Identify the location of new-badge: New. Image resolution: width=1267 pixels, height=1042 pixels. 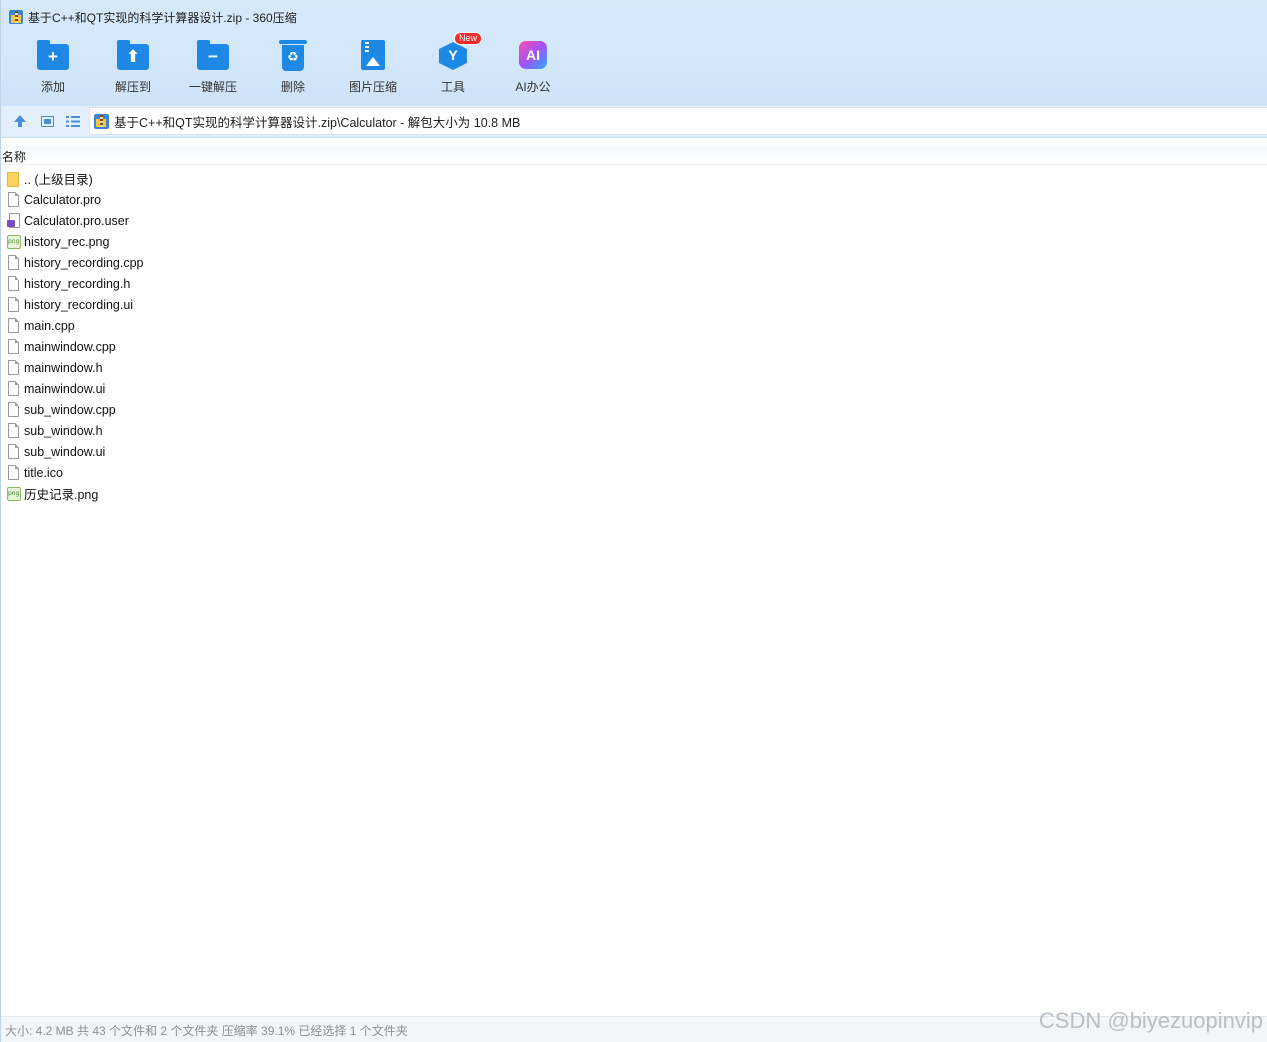
(468, 38).